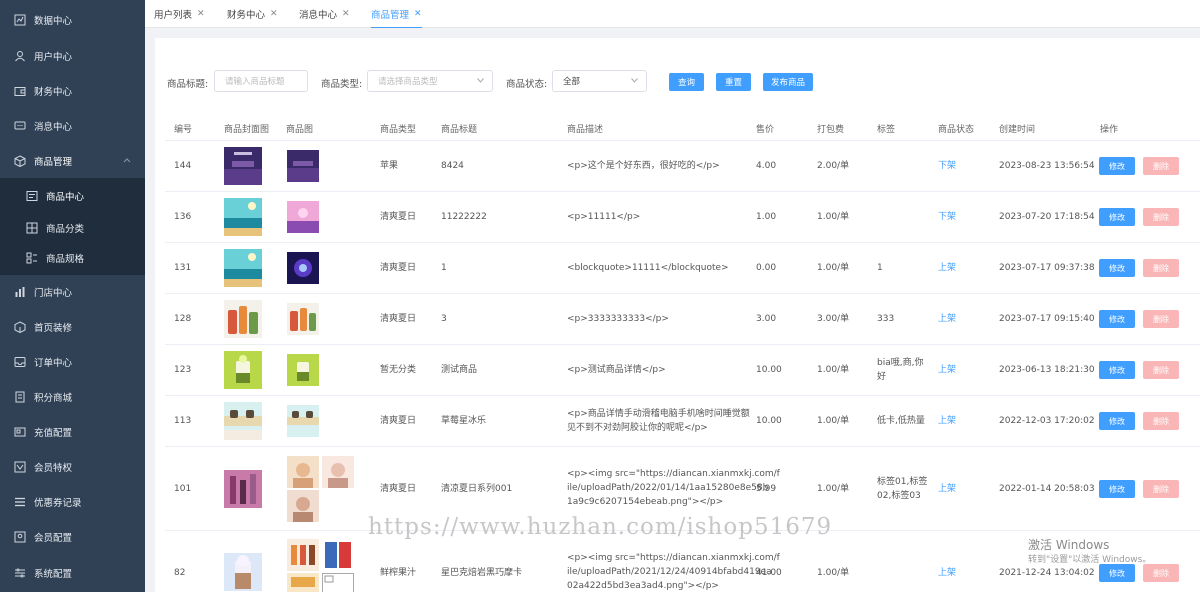 The image size is (1200, 592). I want to click on search-button: 查询, so click(686, 82).